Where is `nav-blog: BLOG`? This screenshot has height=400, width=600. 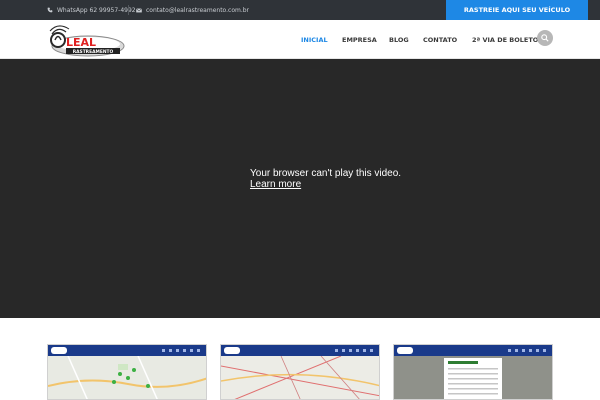 nav-blog: BLOG is located at coordinates (399, 39).